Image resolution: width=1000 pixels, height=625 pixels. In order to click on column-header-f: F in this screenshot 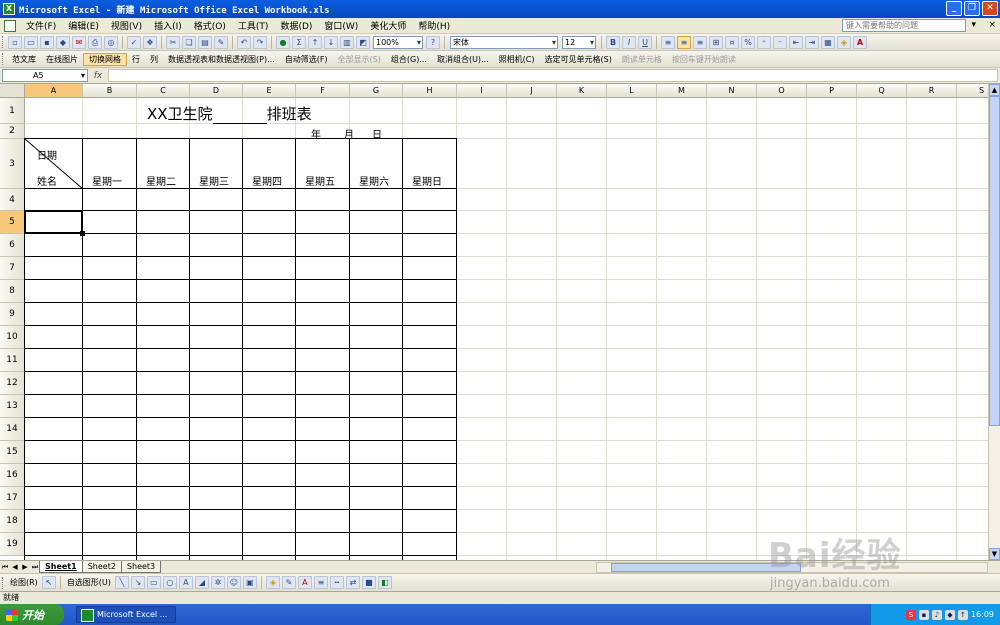, I will do `click(323, 91)`.